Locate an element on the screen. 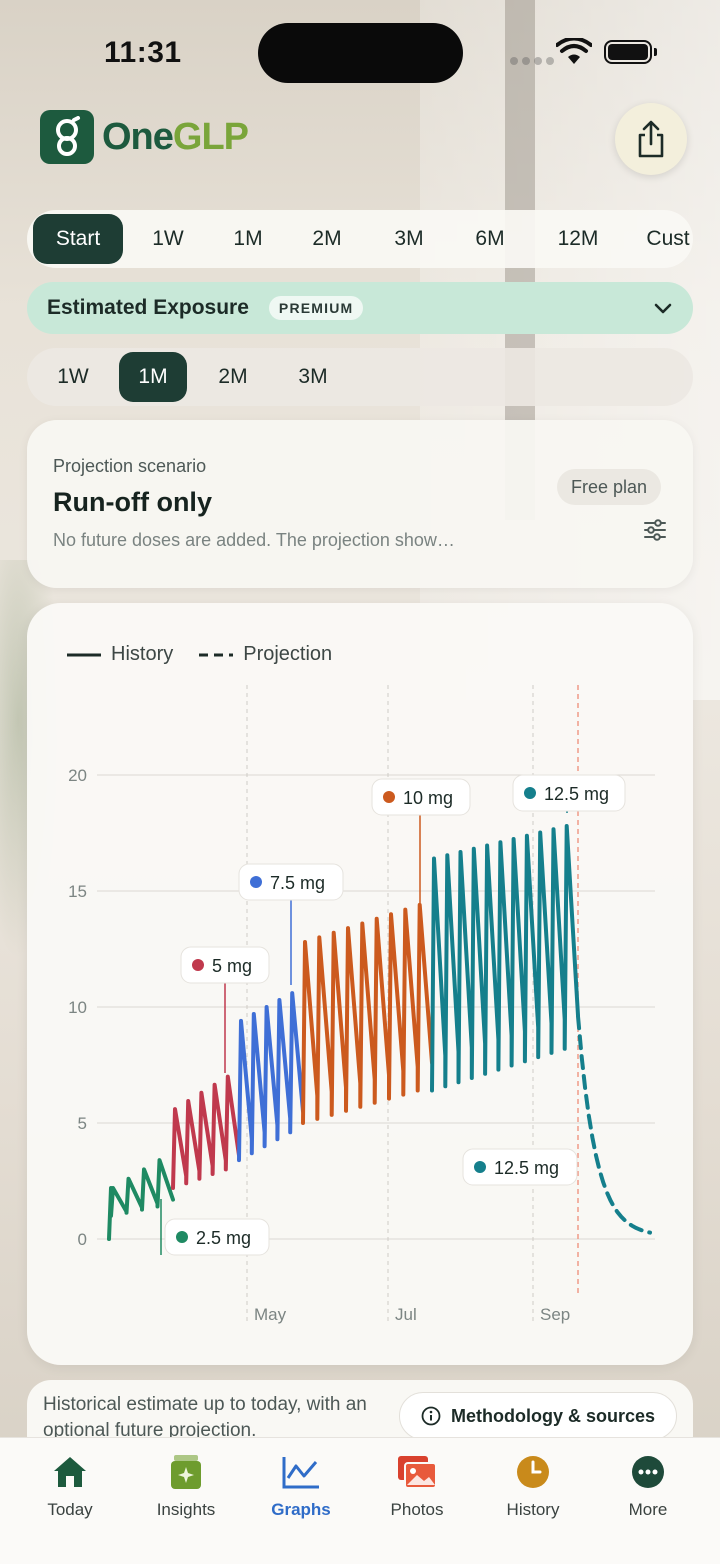 The image size is (720, 1564). sub-tab-1m: 1M is located at coordinates (153, 377).